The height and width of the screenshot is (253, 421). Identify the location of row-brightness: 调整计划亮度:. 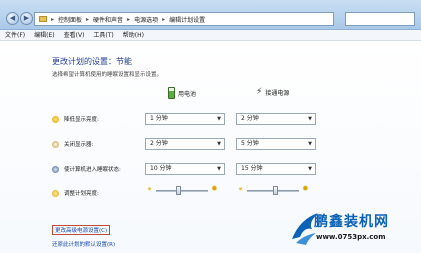
(75, 193).